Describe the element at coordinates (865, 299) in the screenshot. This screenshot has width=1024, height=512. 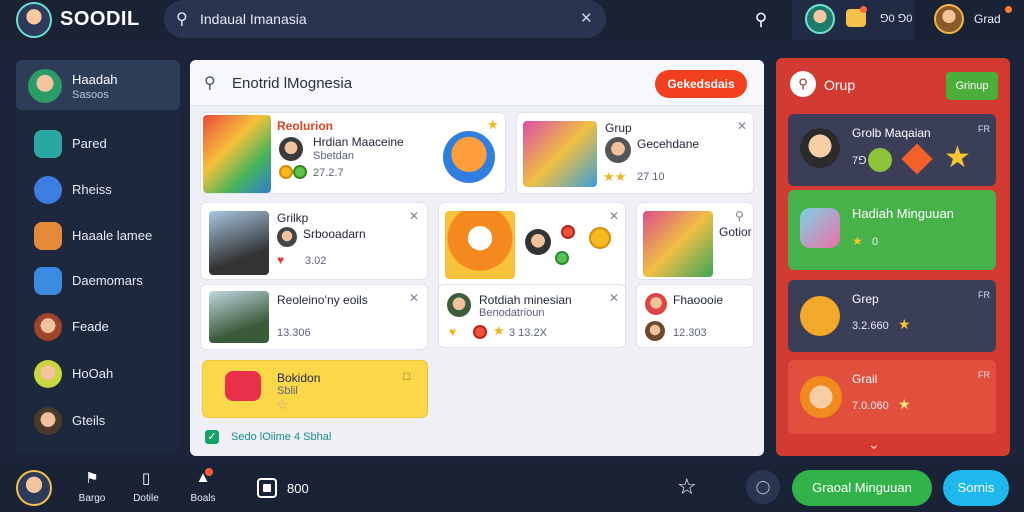
I see `group-item-title: Grep` at that location.